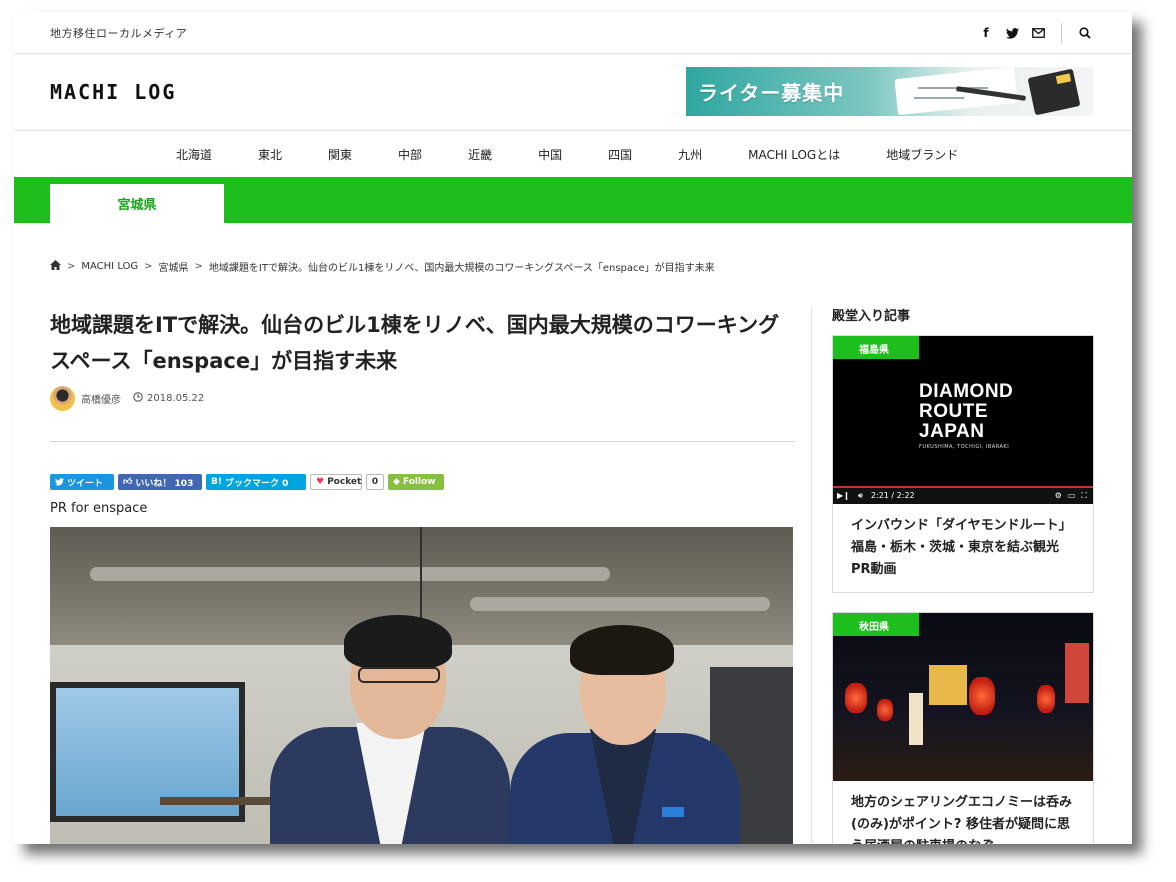 This screenshot has height=882, width=1176. What do you see at coordinates (340, 154) in the screenshot?
I see `nav-item-kanto: 関東` at bounding box center [340, 154].